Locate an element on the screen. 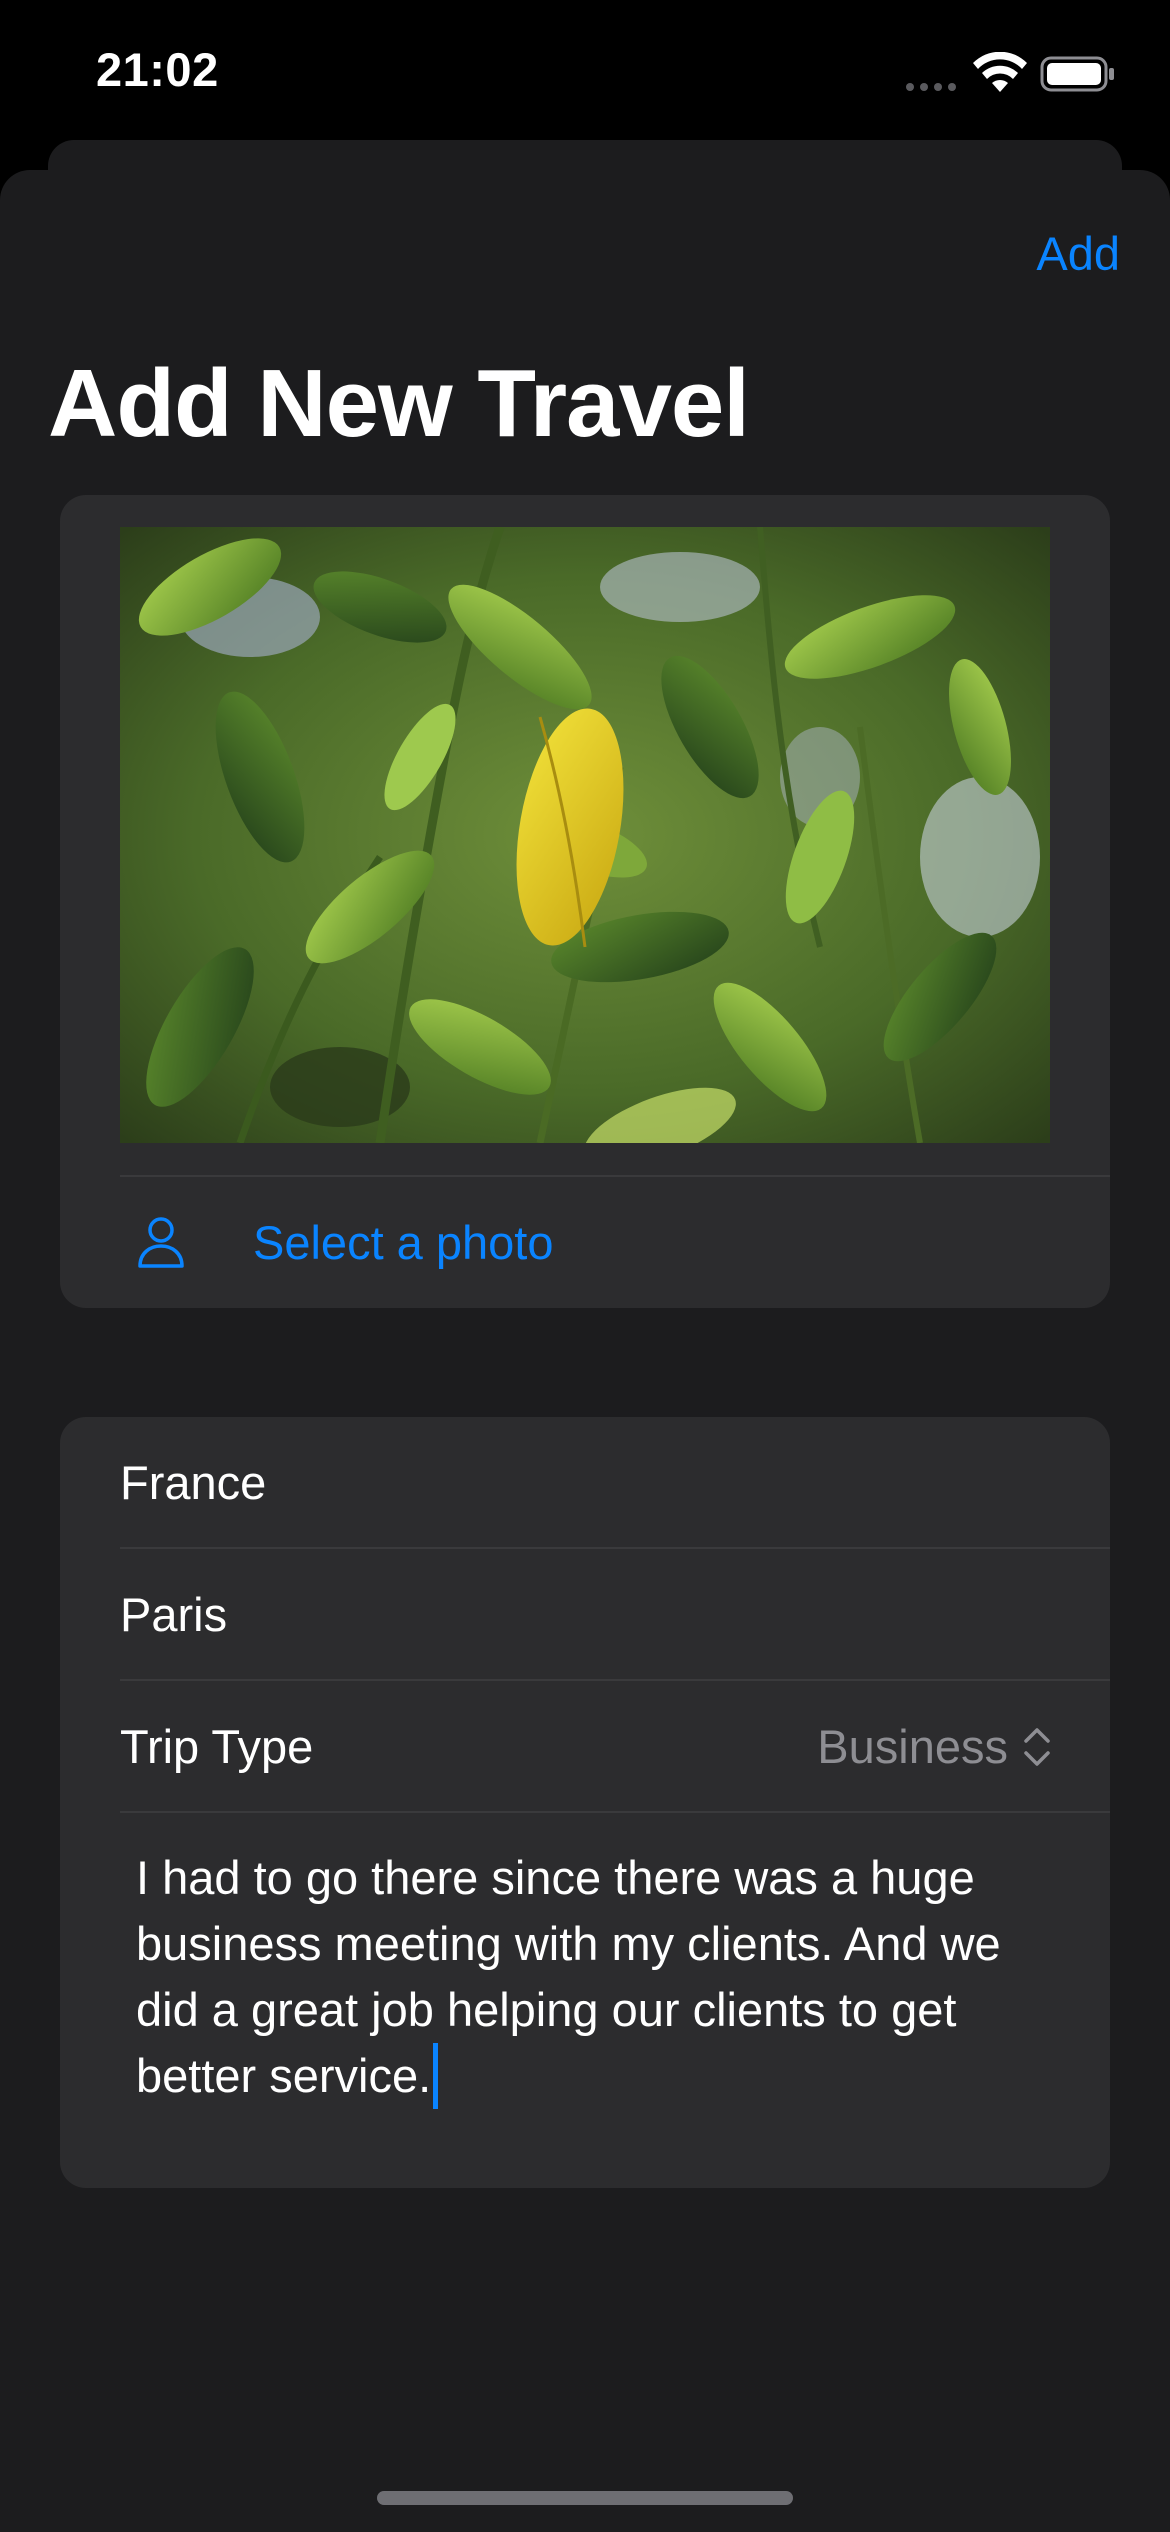 The height and width of the screenshot is (2532, 1170). status-bar: 21:02 is located at coordinates (585, 75).